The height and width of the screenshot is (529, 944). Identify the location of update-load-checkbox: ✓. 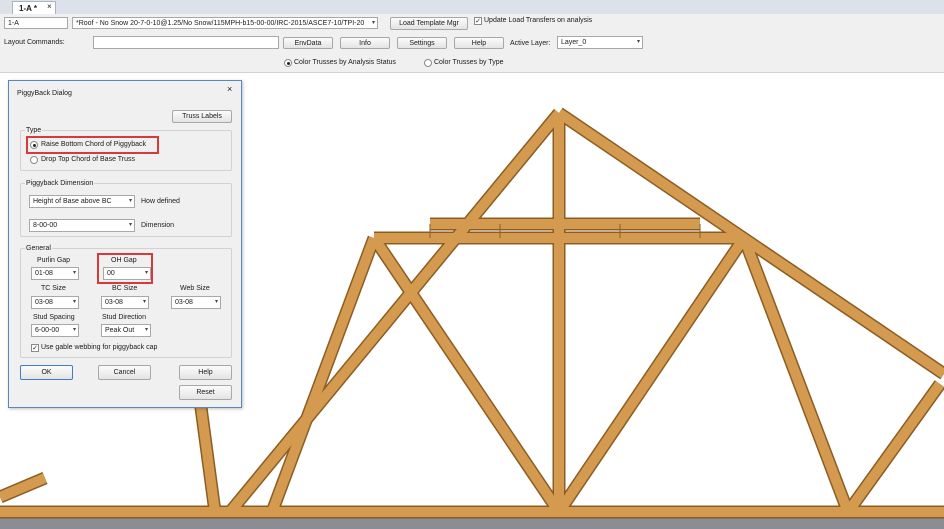
(478, 21).